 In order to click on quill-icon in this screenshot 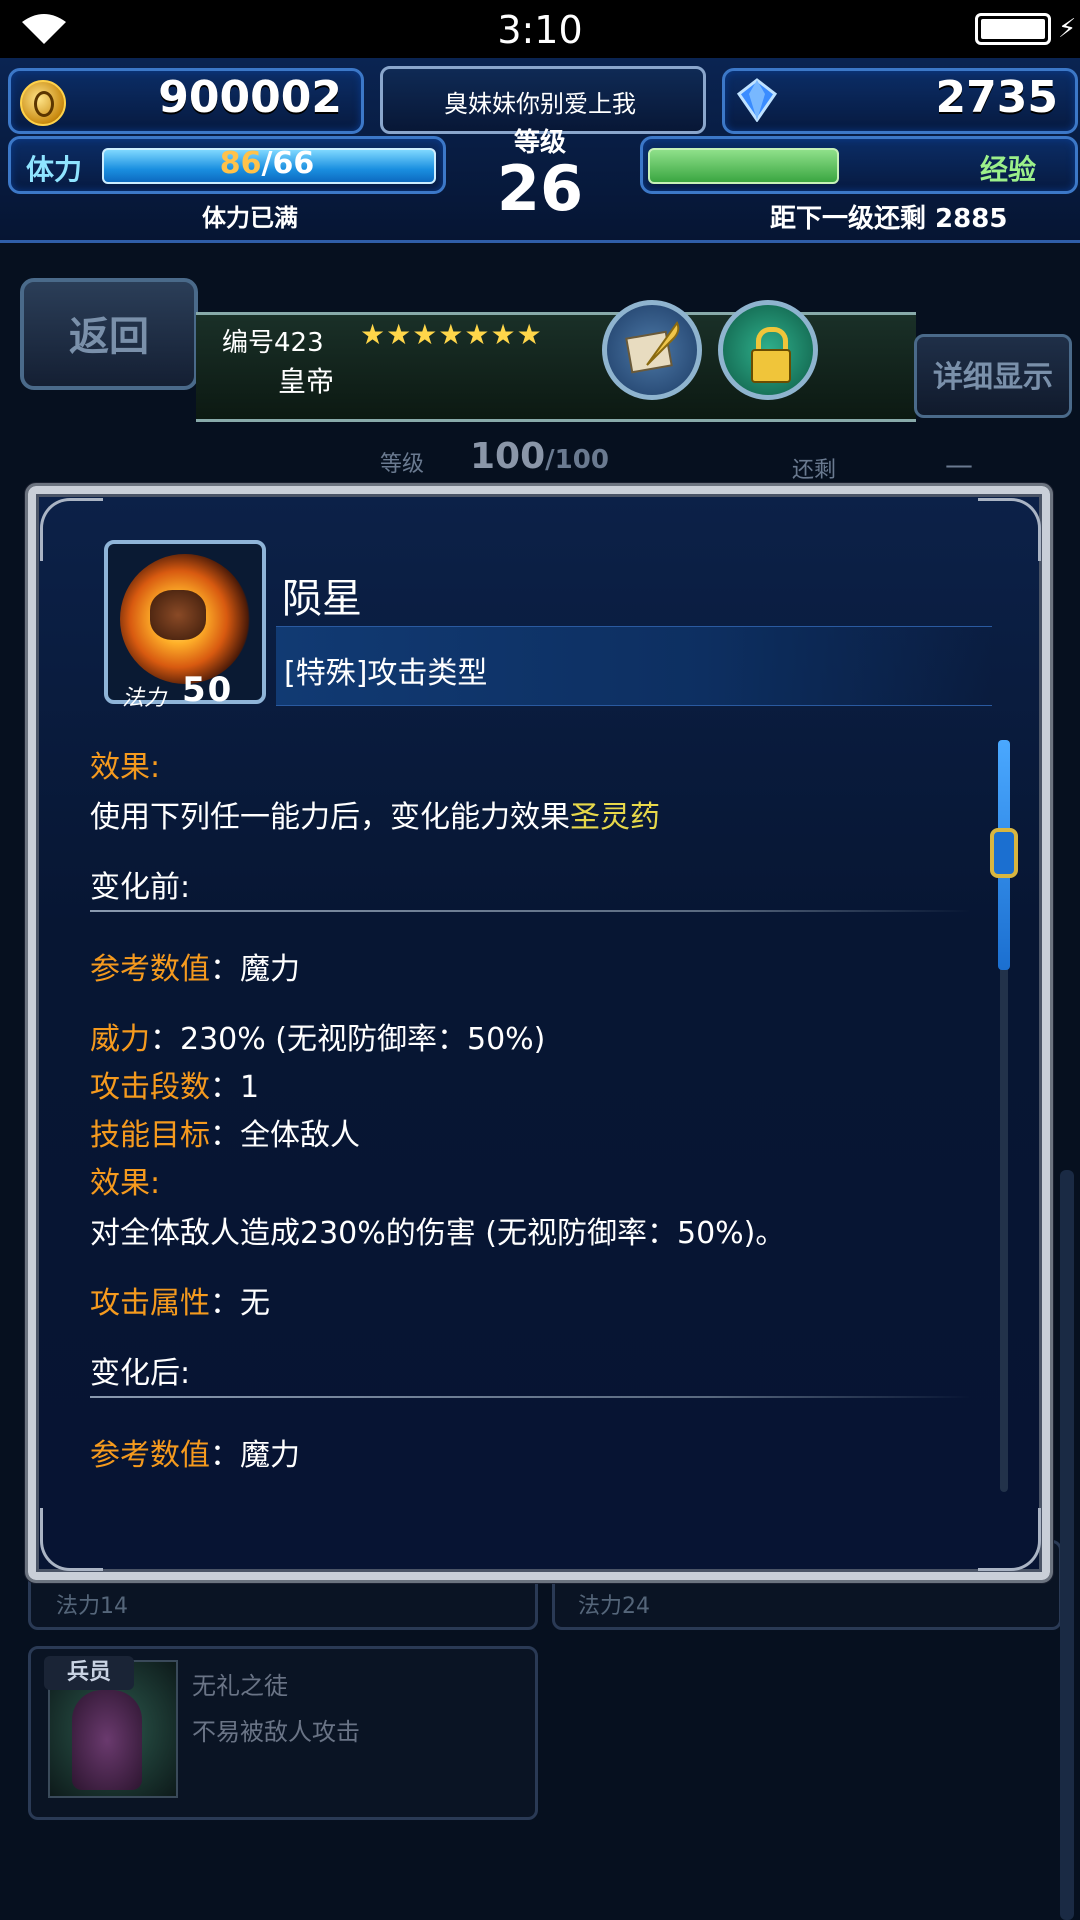, I will do `click(652, 350)`.